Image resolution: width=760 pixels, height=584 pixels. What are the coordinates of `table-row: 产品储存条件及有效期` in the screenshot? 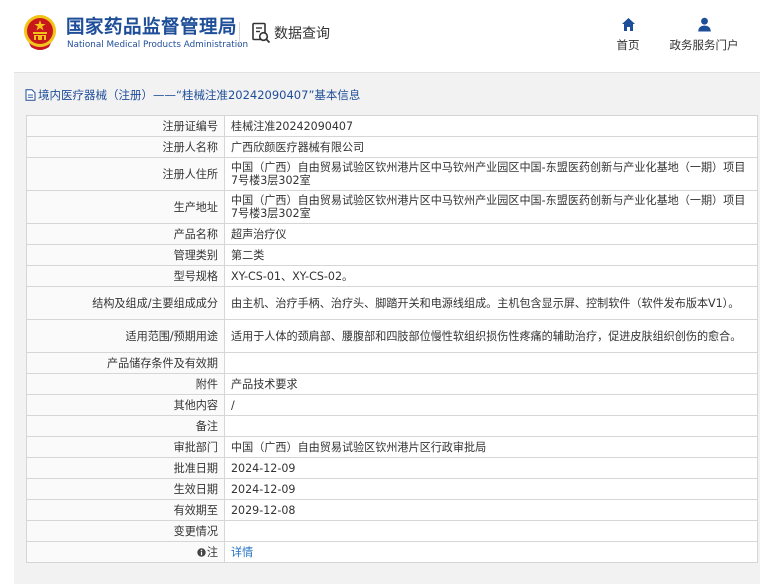 It's located at (392, 363).